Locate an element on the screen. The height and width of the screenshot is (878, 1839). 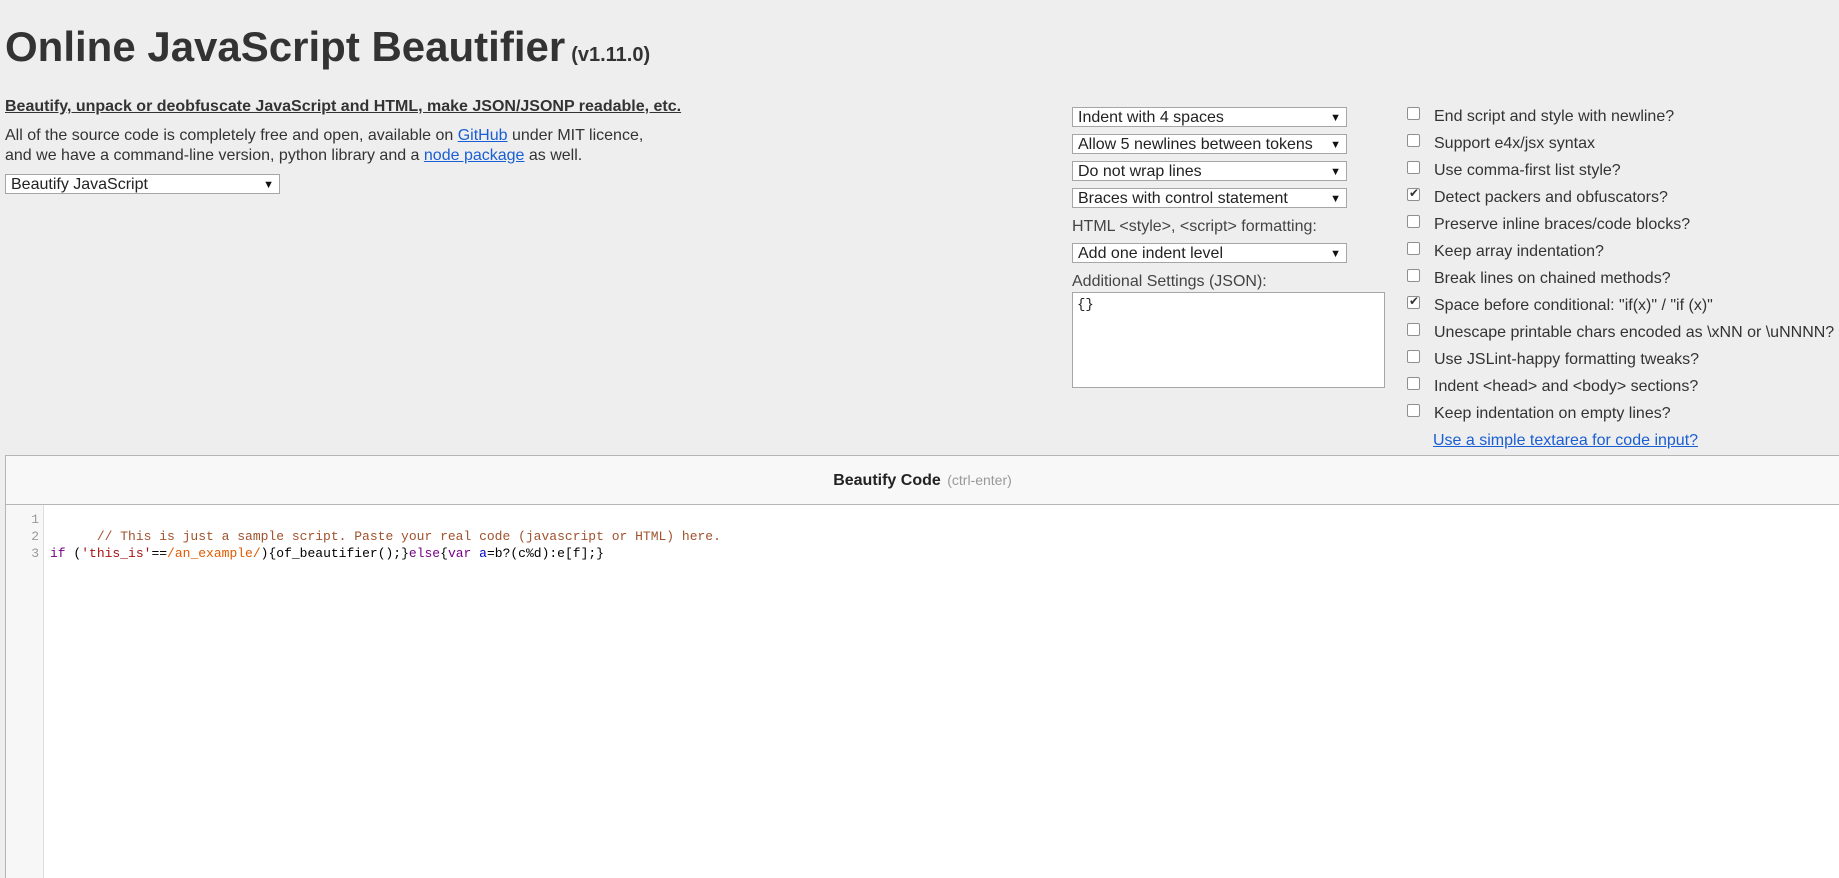
mode-select: Beautify JavaScript ▼ is located at coordinates (142, 184).